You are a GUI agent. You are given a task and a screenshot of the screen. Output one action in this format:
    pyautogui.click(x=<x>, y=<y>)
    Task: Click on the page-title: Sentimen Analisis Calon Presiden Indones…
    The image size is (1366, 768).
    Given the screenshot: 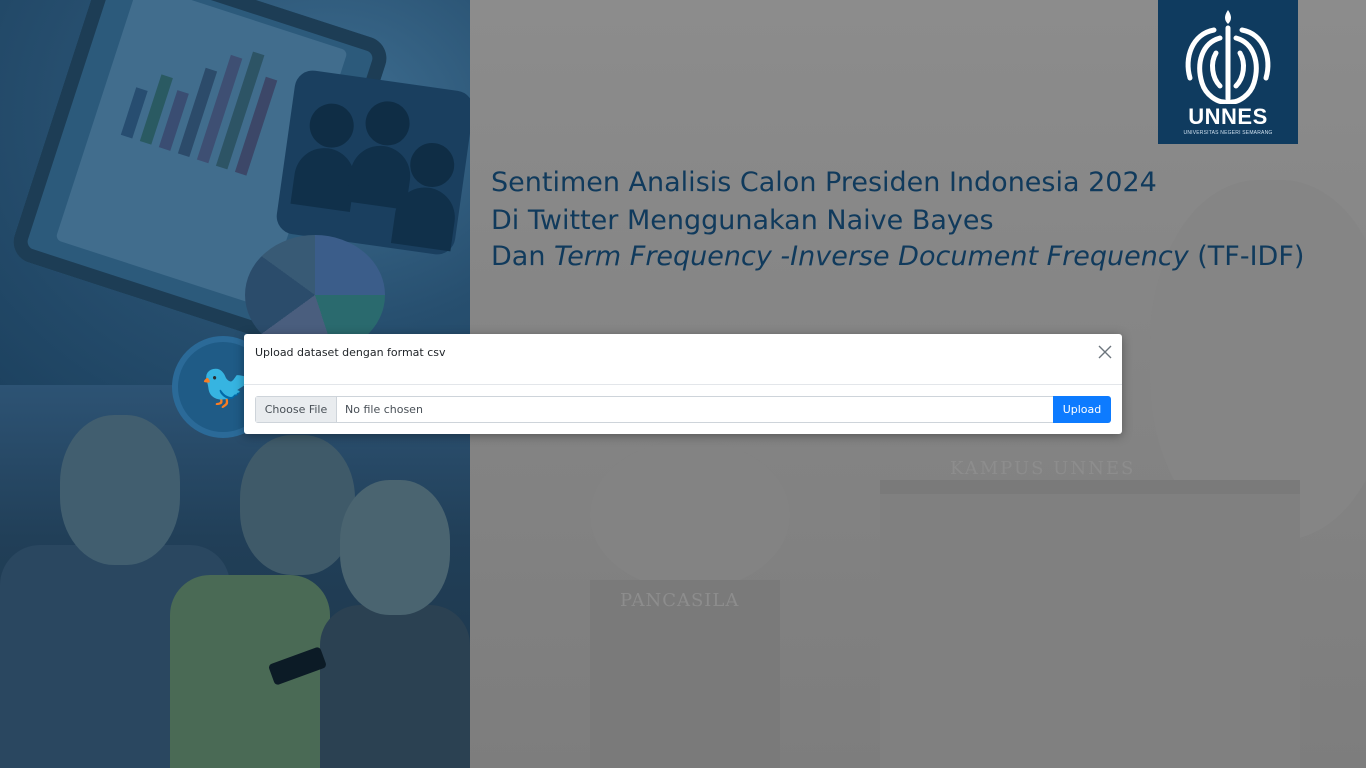 What is the action you would take?
    pyautogui.click(x=901, y=219)
    